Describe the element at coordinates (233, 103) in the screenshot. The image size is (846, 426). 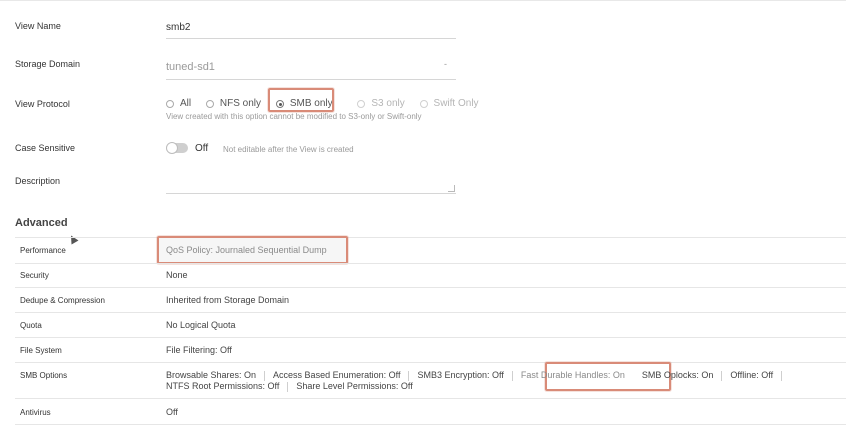
I see `radio-nfs-only: NFS only` at that location.